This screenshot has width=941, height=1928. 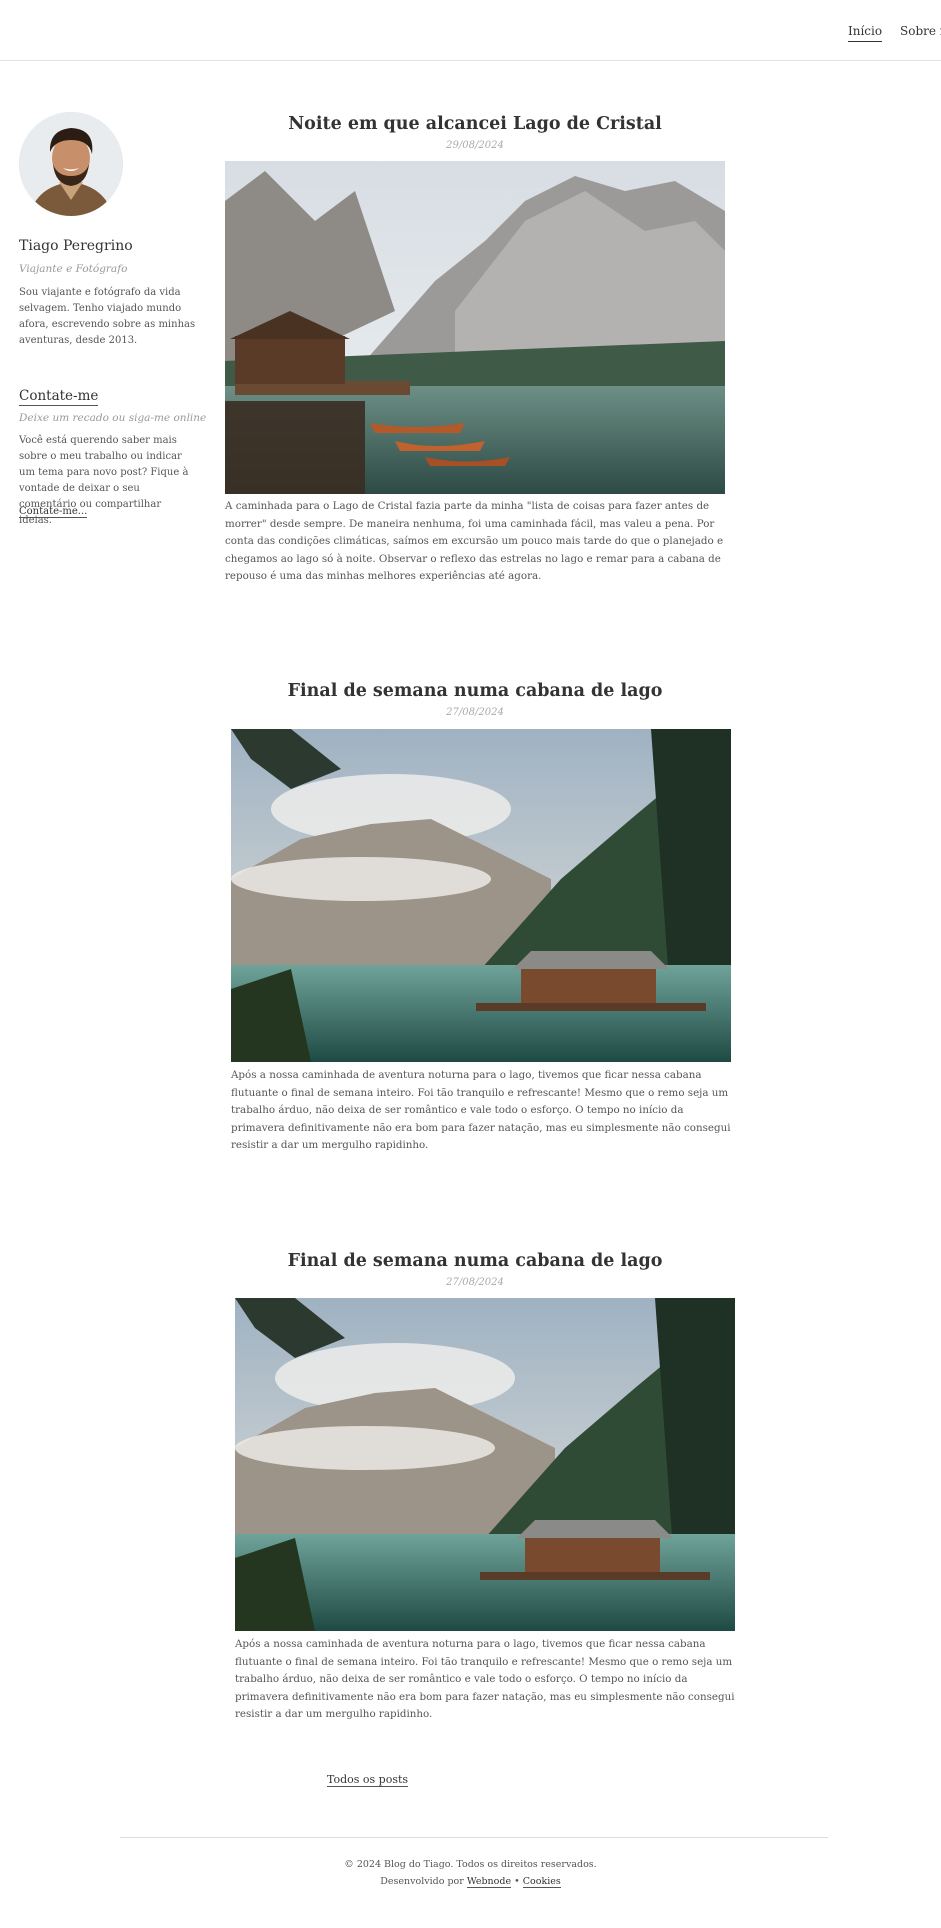 I want to click on all-posts-link: Todos os posts, so click(x=368, y=1780).